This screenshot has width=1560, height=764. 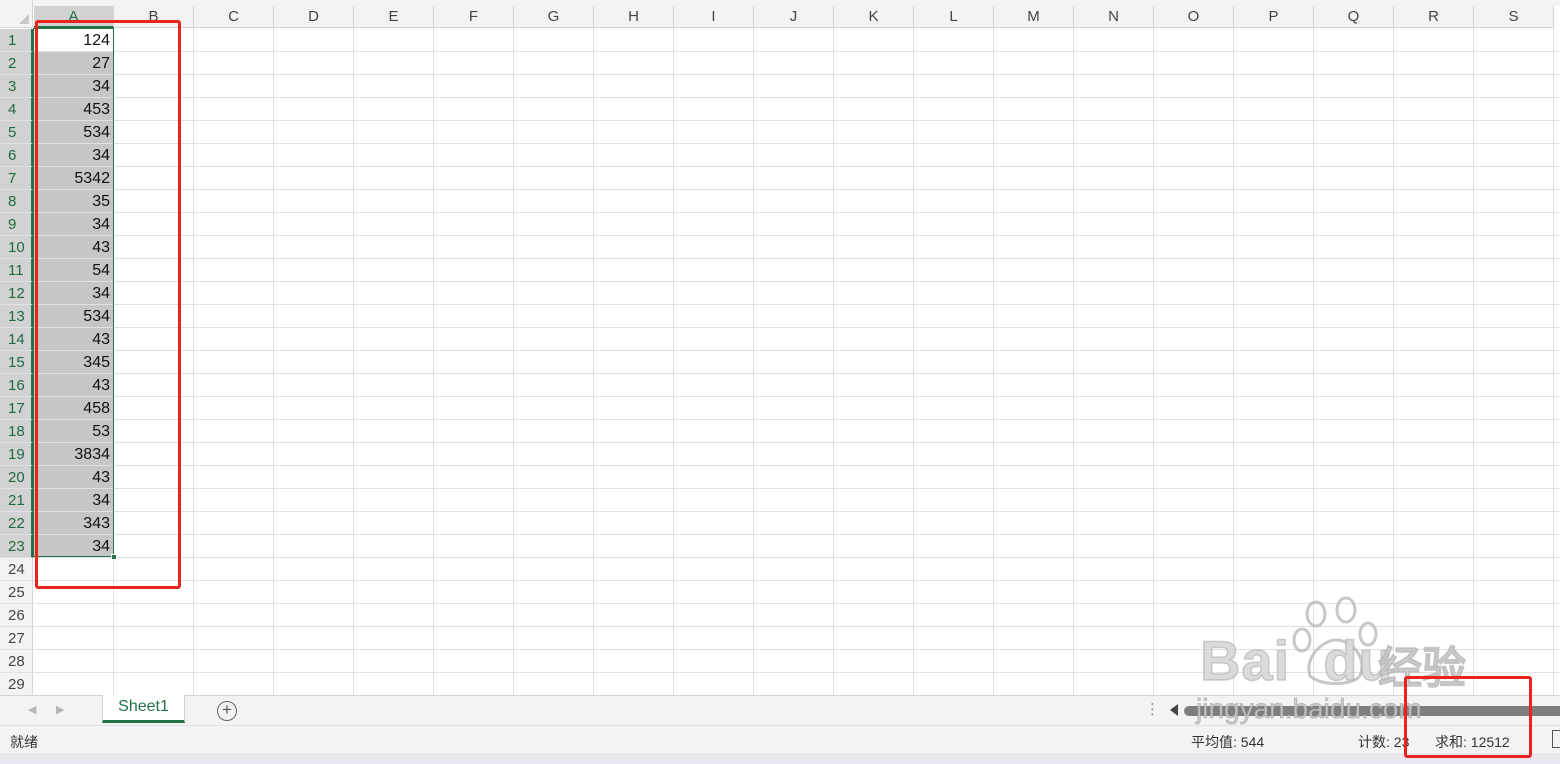 What do you see at coordinates (1228, 742) in the screenshot?
I see `status-average: 平均值: 544` at bounding box center [1228, 742].